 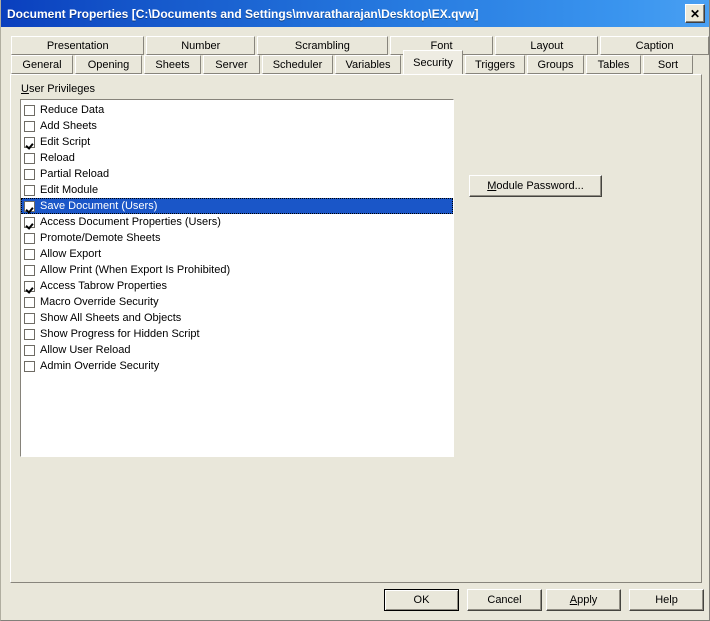 I want to click on tab-scrambling: Scrambling, so click(x=322, y=45).